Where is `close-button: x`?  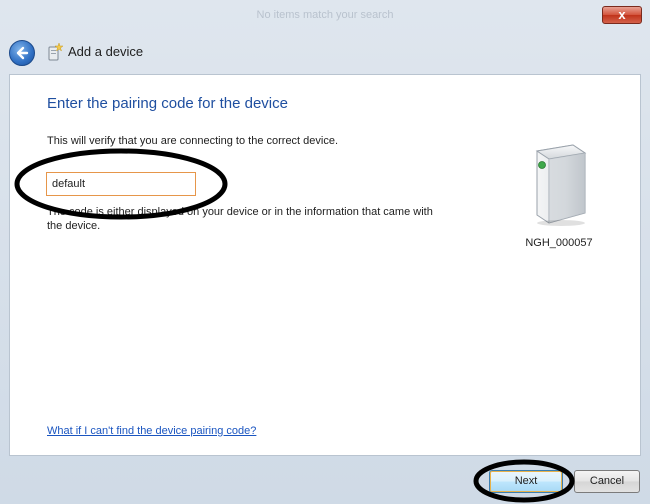 close-button: x is located at coordinates (622, 15).